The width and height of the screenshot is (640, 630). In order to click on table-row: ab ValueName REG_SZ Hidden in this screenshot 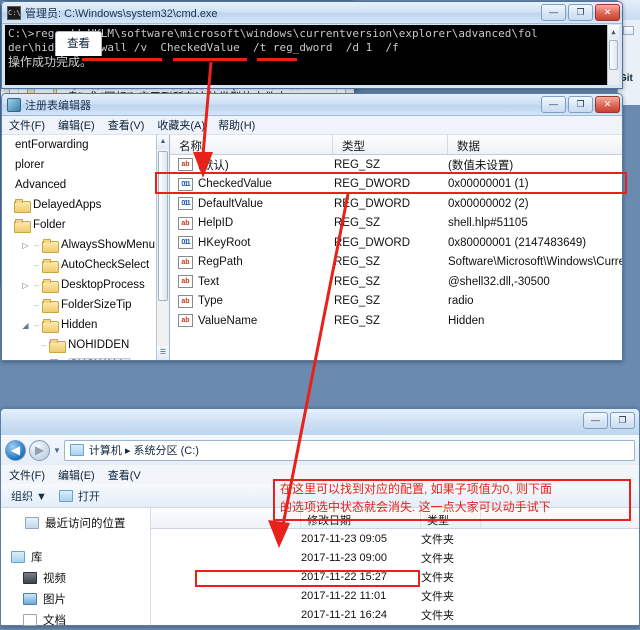, I will do `click(396, 321)`.